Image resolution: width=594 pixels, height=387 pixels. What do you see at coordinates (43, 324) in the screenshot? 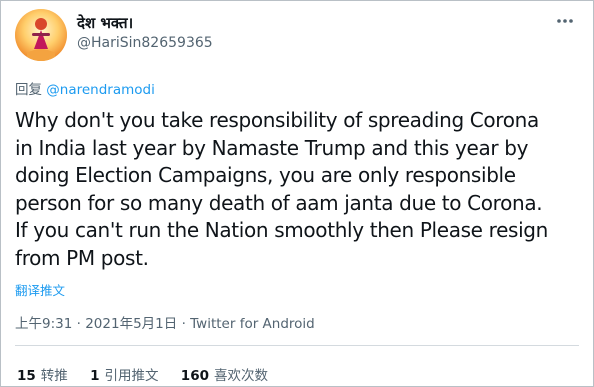
I see `tweet-time: 上午9:31` at bounding box center [43, 324].